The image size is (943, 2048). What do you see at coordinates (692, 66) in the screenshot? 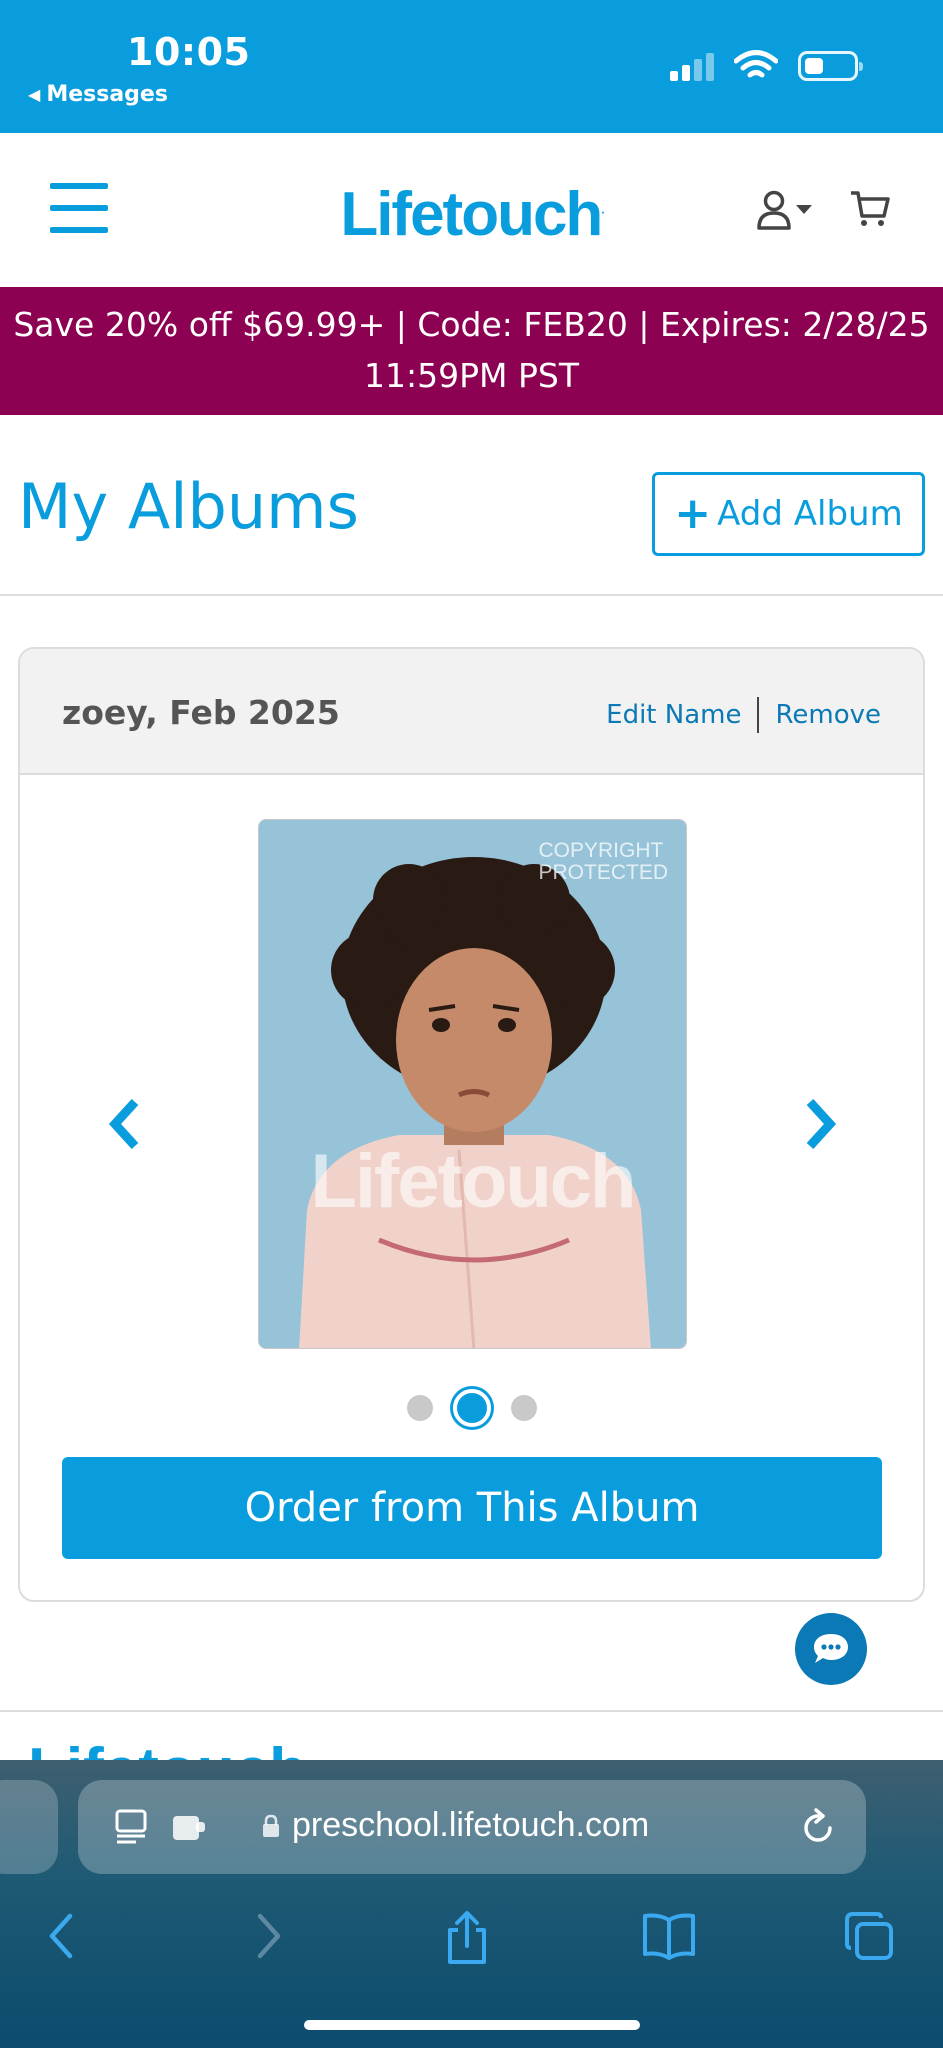
I see `cellular-signal-icon` at bounding box center [692, 66].